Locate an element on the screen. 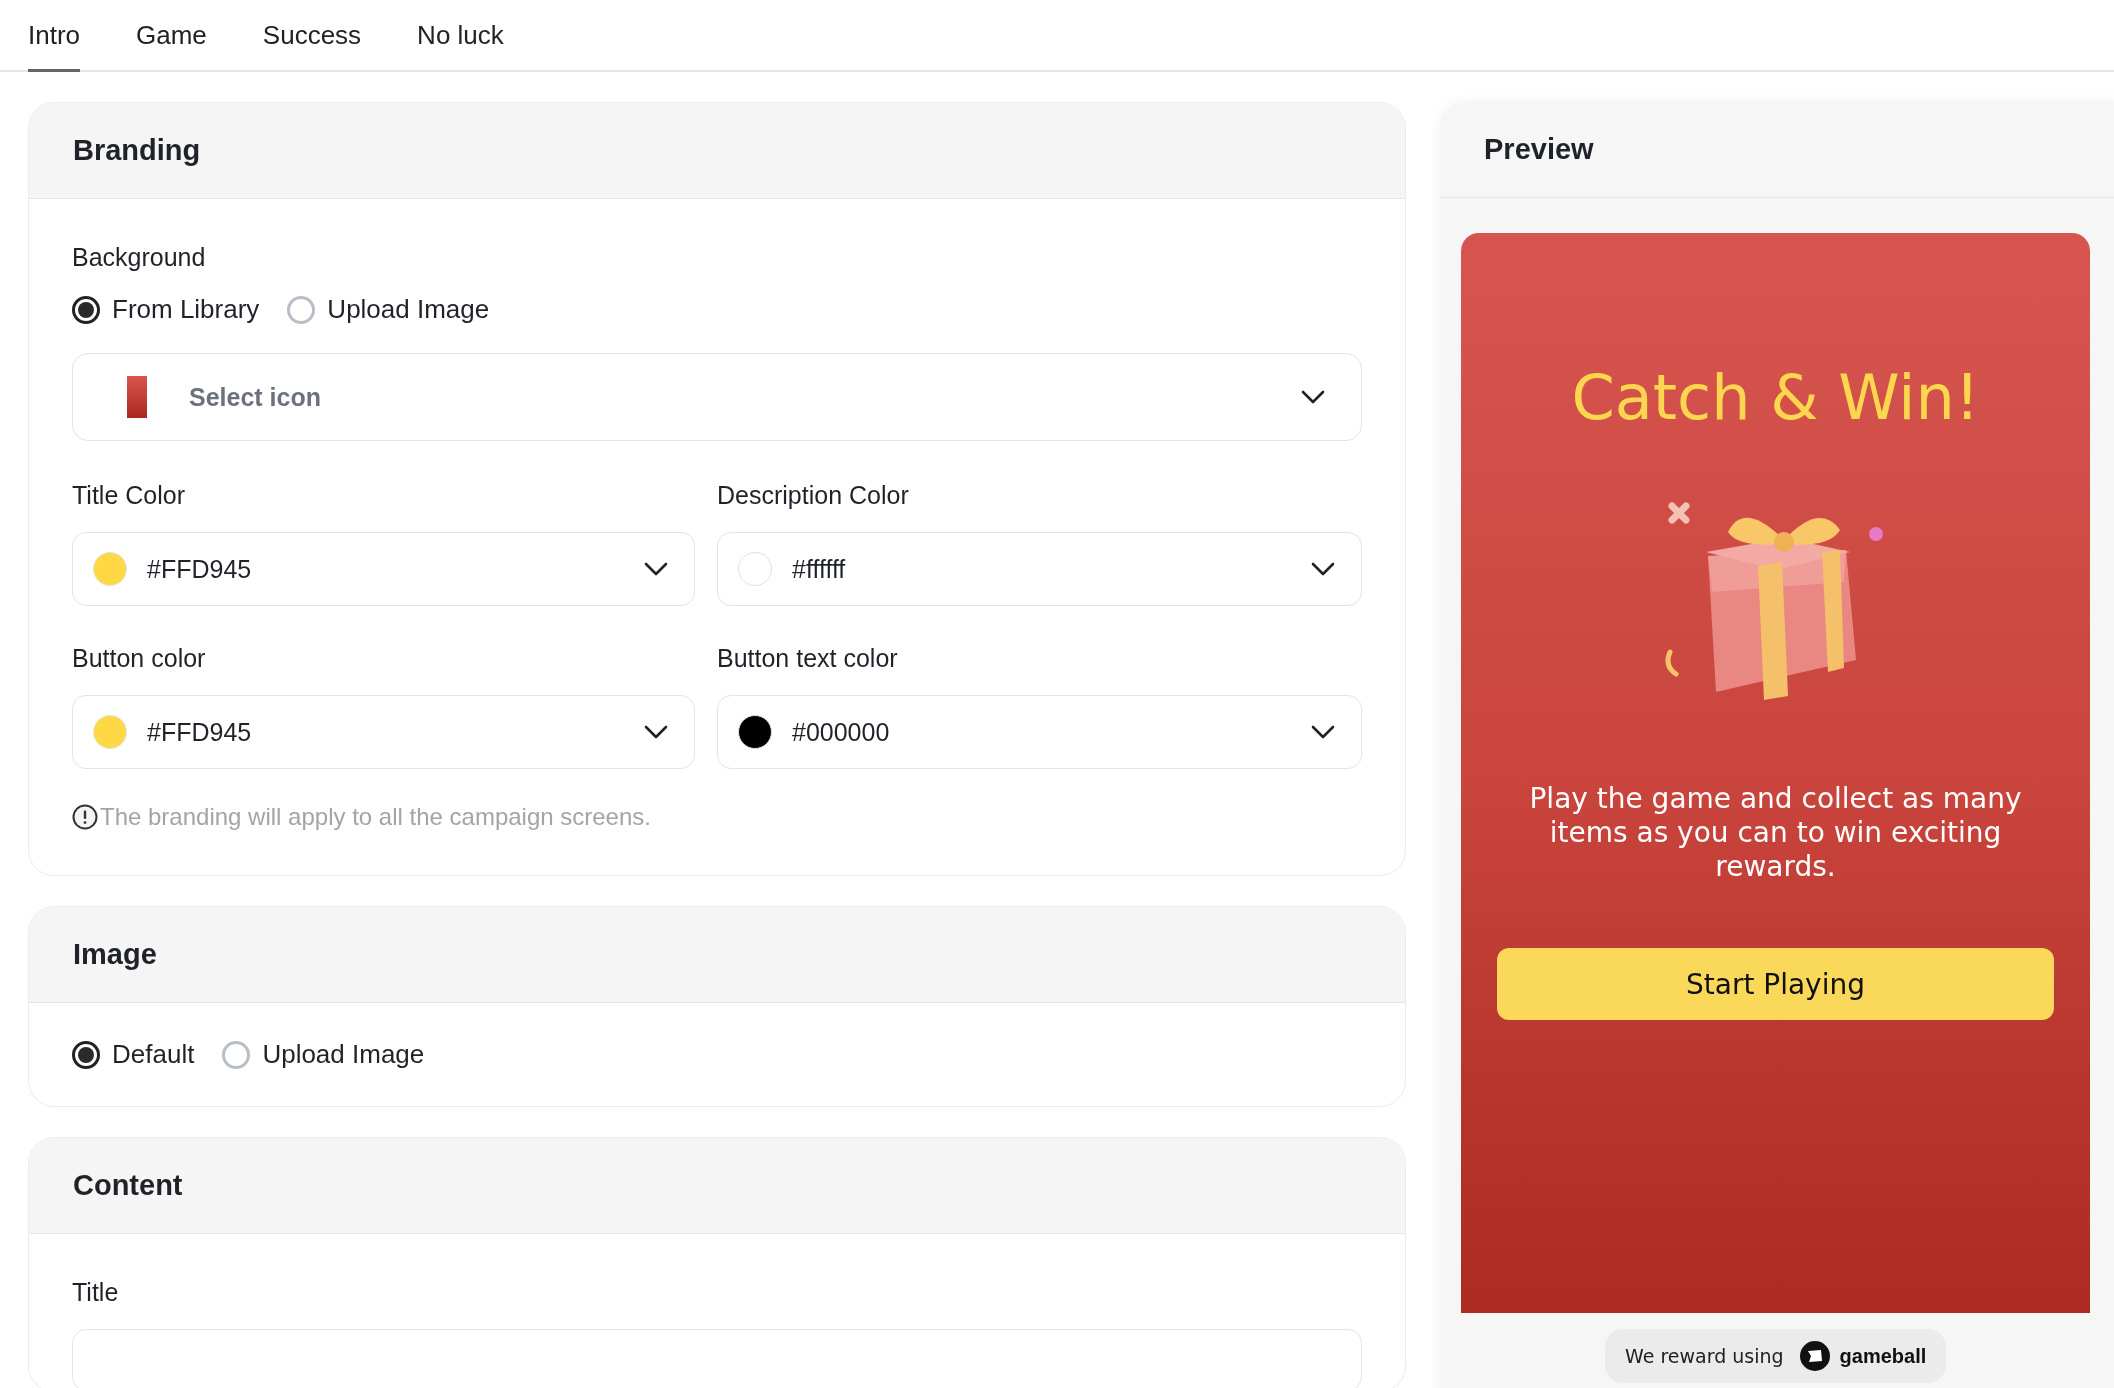 This screenshot has height=1388, width=2114. brand-name: gameball is located at coordinates (1883, 1356).